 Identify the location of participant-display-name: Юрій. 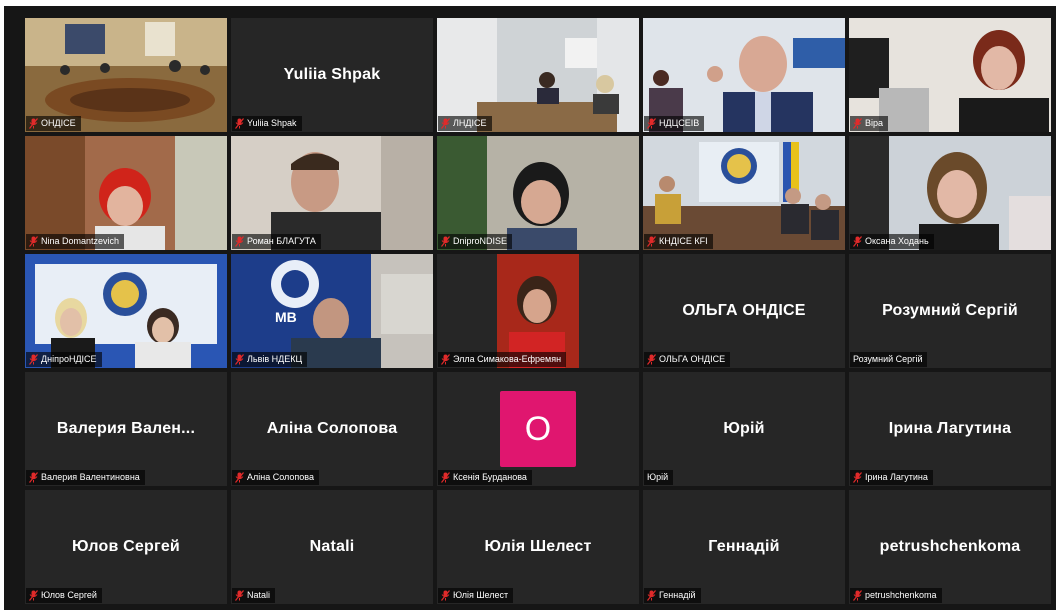
(744, 428).